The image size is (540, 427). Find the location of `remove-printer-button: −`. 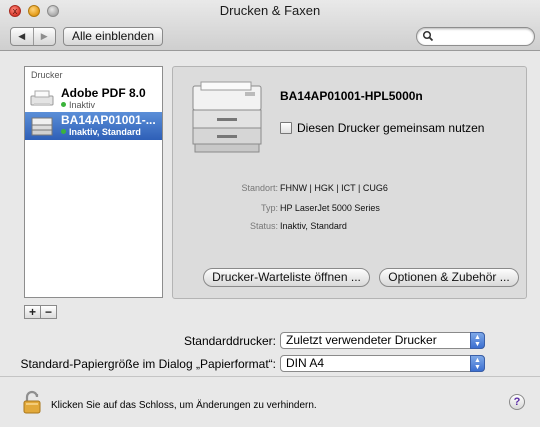

remove-printer-button: − is located at coordinates (48, 312).